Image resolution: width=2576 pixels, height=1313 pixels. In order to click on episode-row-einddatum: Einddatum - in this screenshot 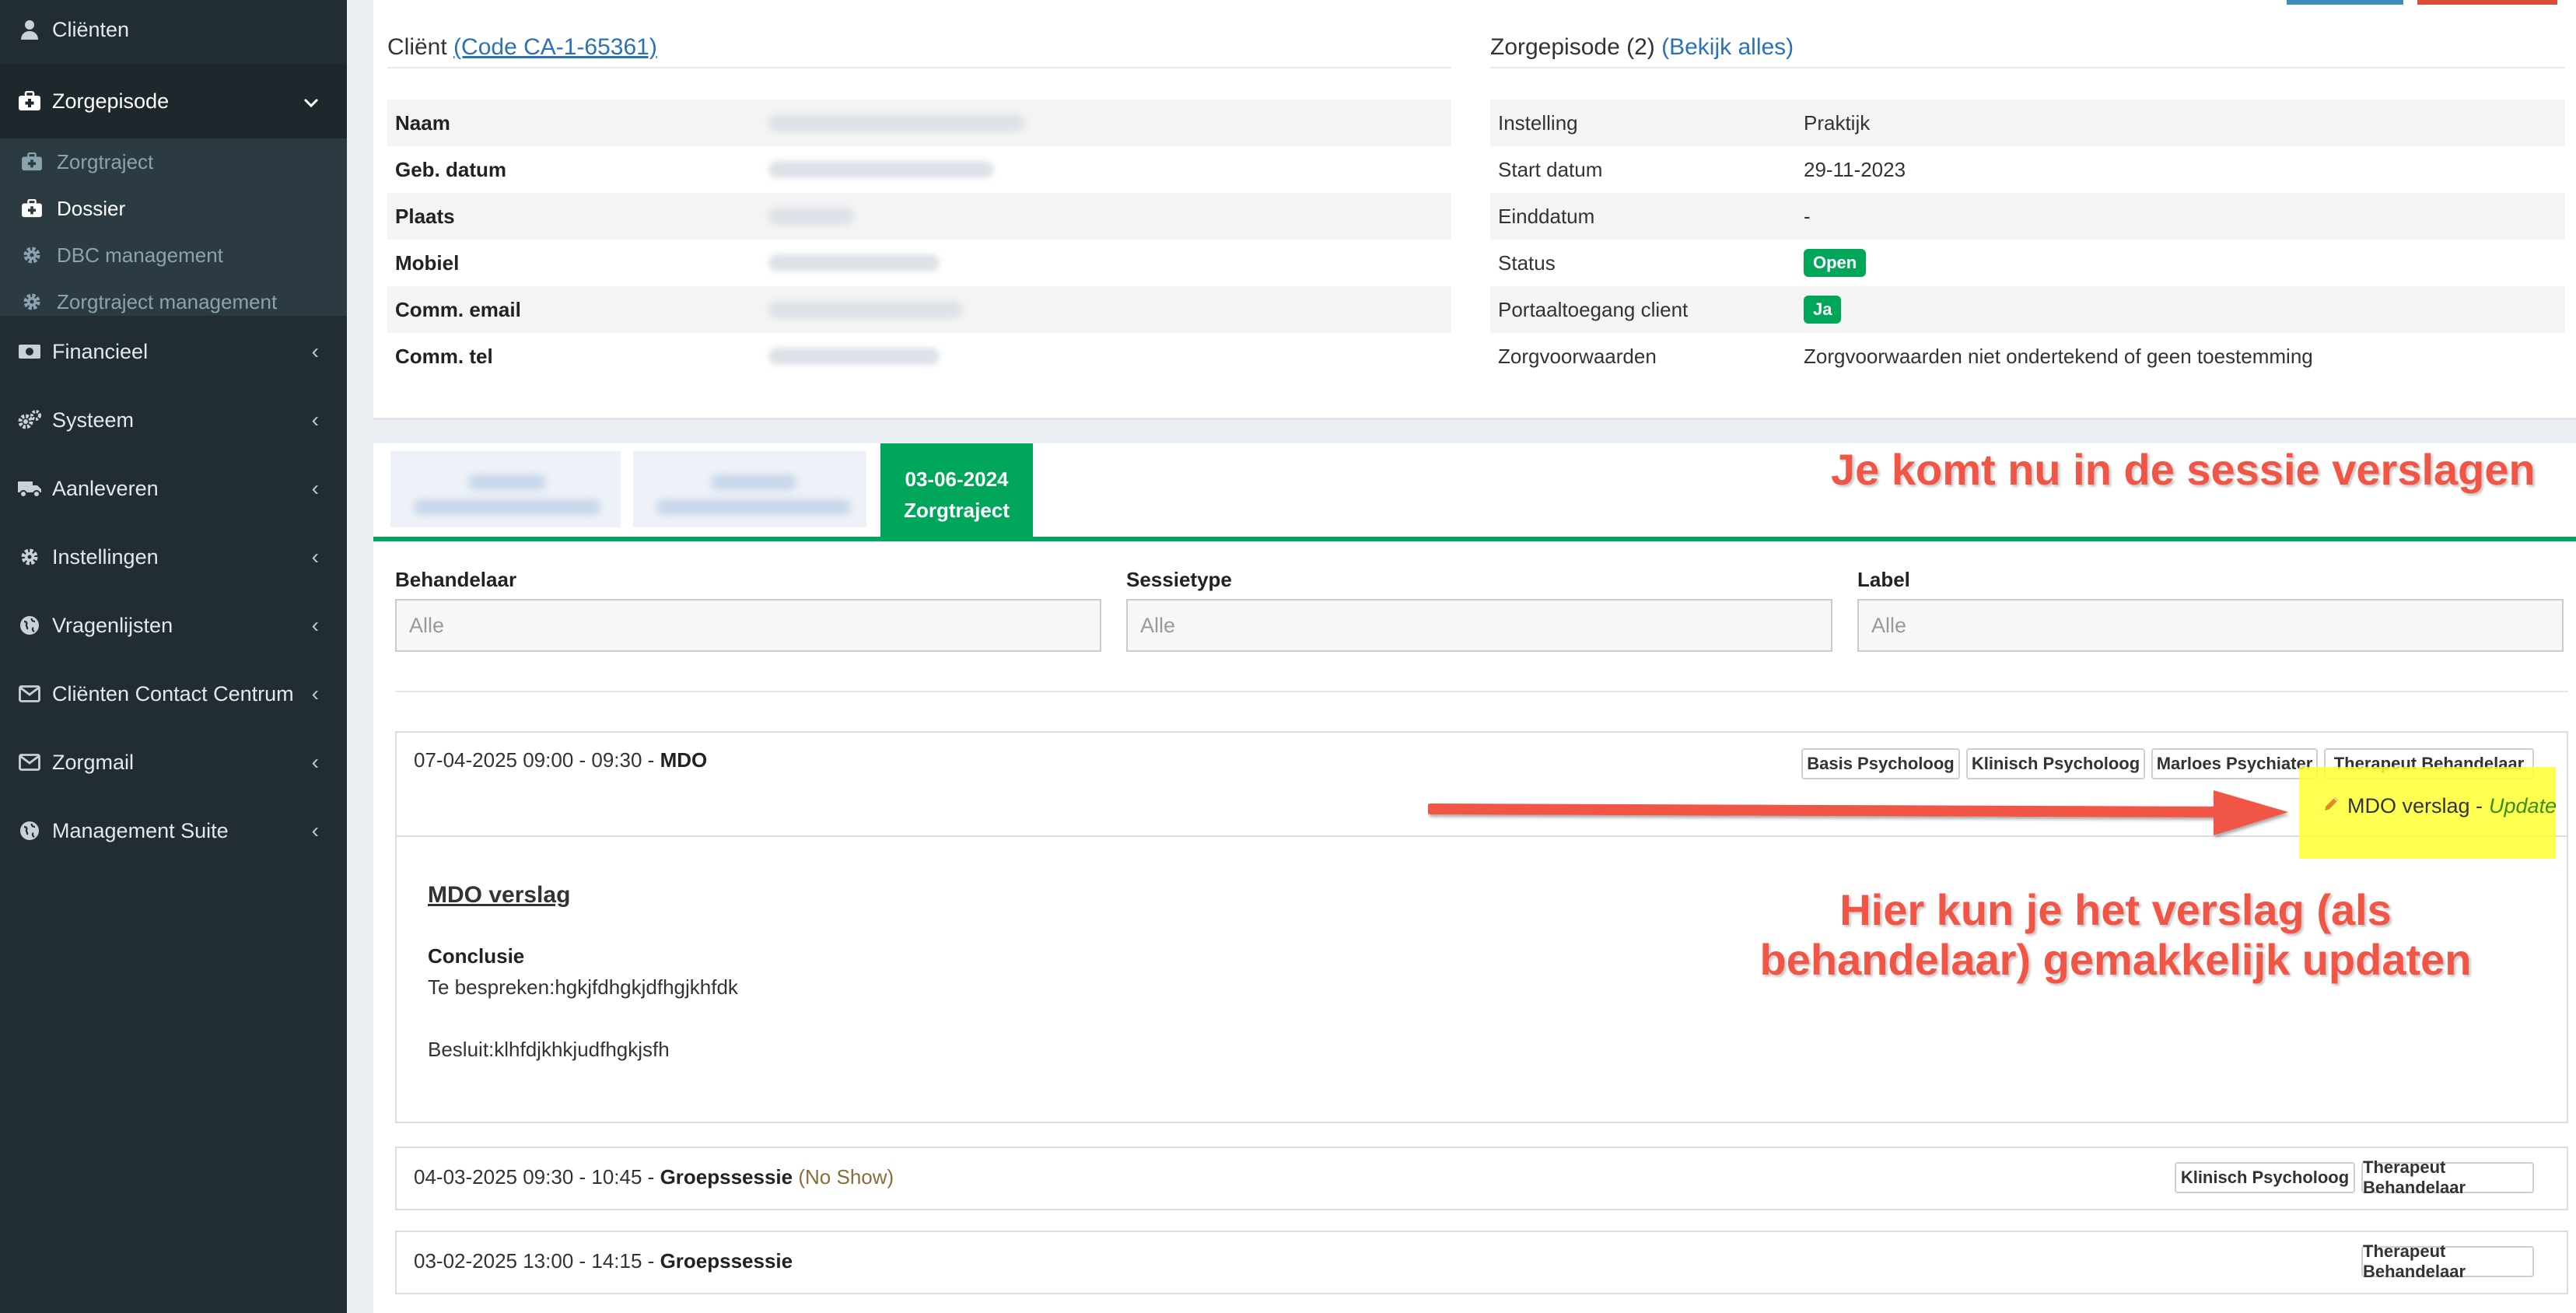, I will do `click(2028, 217)`.